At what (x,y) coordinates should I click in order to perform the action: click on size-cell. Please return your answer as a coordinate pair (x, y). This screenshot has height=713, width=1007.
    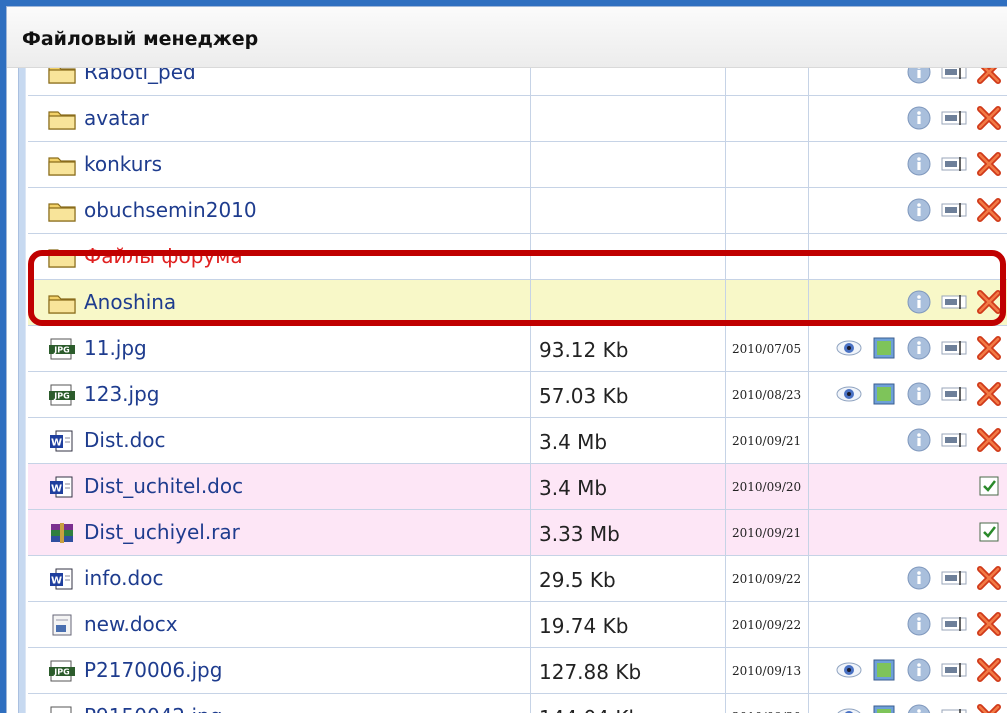
    Looking at the image, I should click on (628, 118).